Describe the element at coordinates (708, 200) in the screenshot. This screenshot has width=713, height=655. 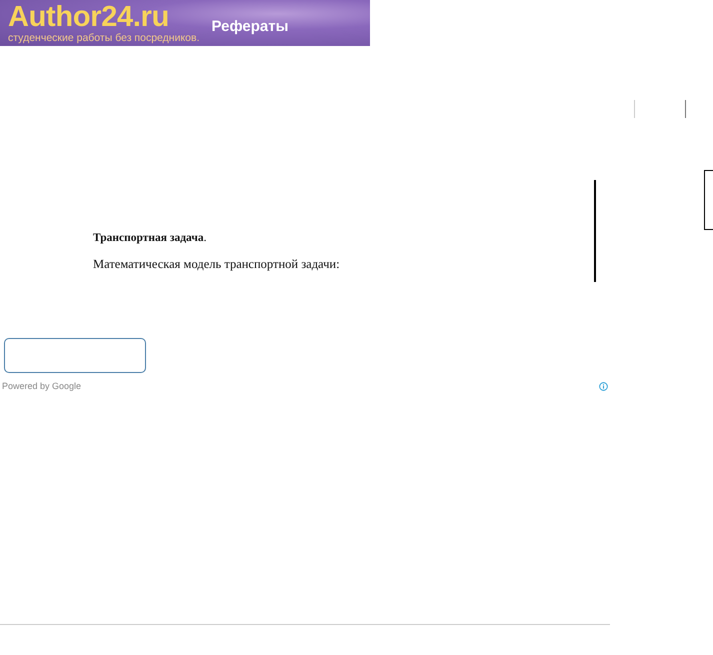
I see `bracket-frame` at that location.